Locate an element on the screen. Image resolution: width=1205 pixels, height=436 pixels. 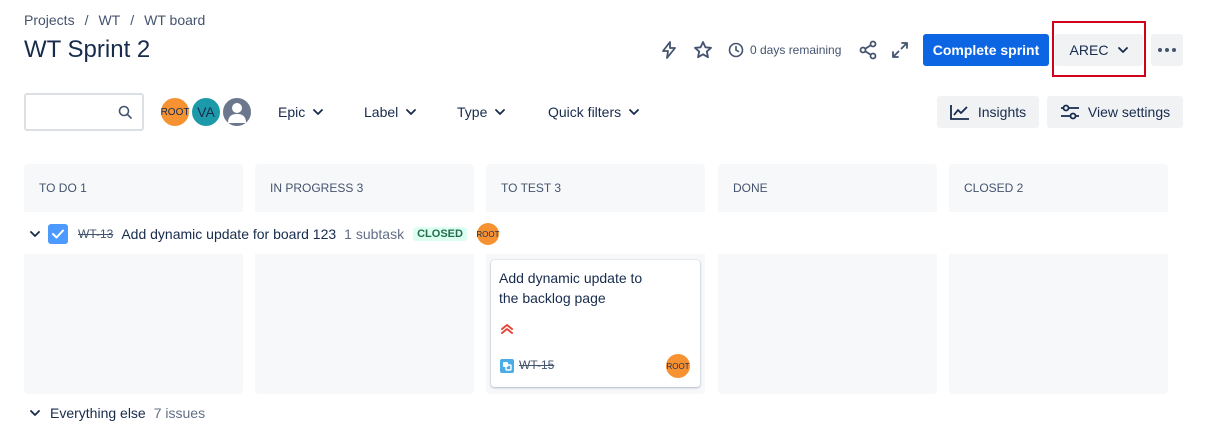
swimlane-title: Add dynamic update for board 123 is located at coordinates (229, 234).